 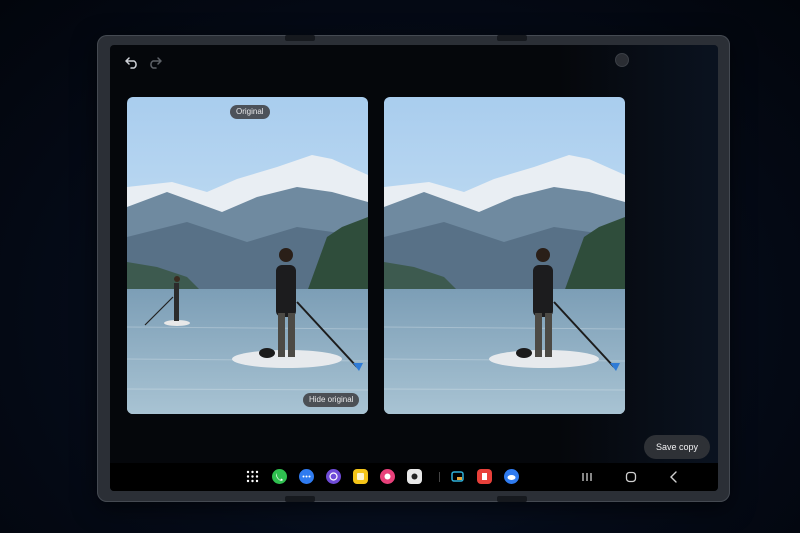 I want to click on taskbar-divider, so click(x=439, y=477).